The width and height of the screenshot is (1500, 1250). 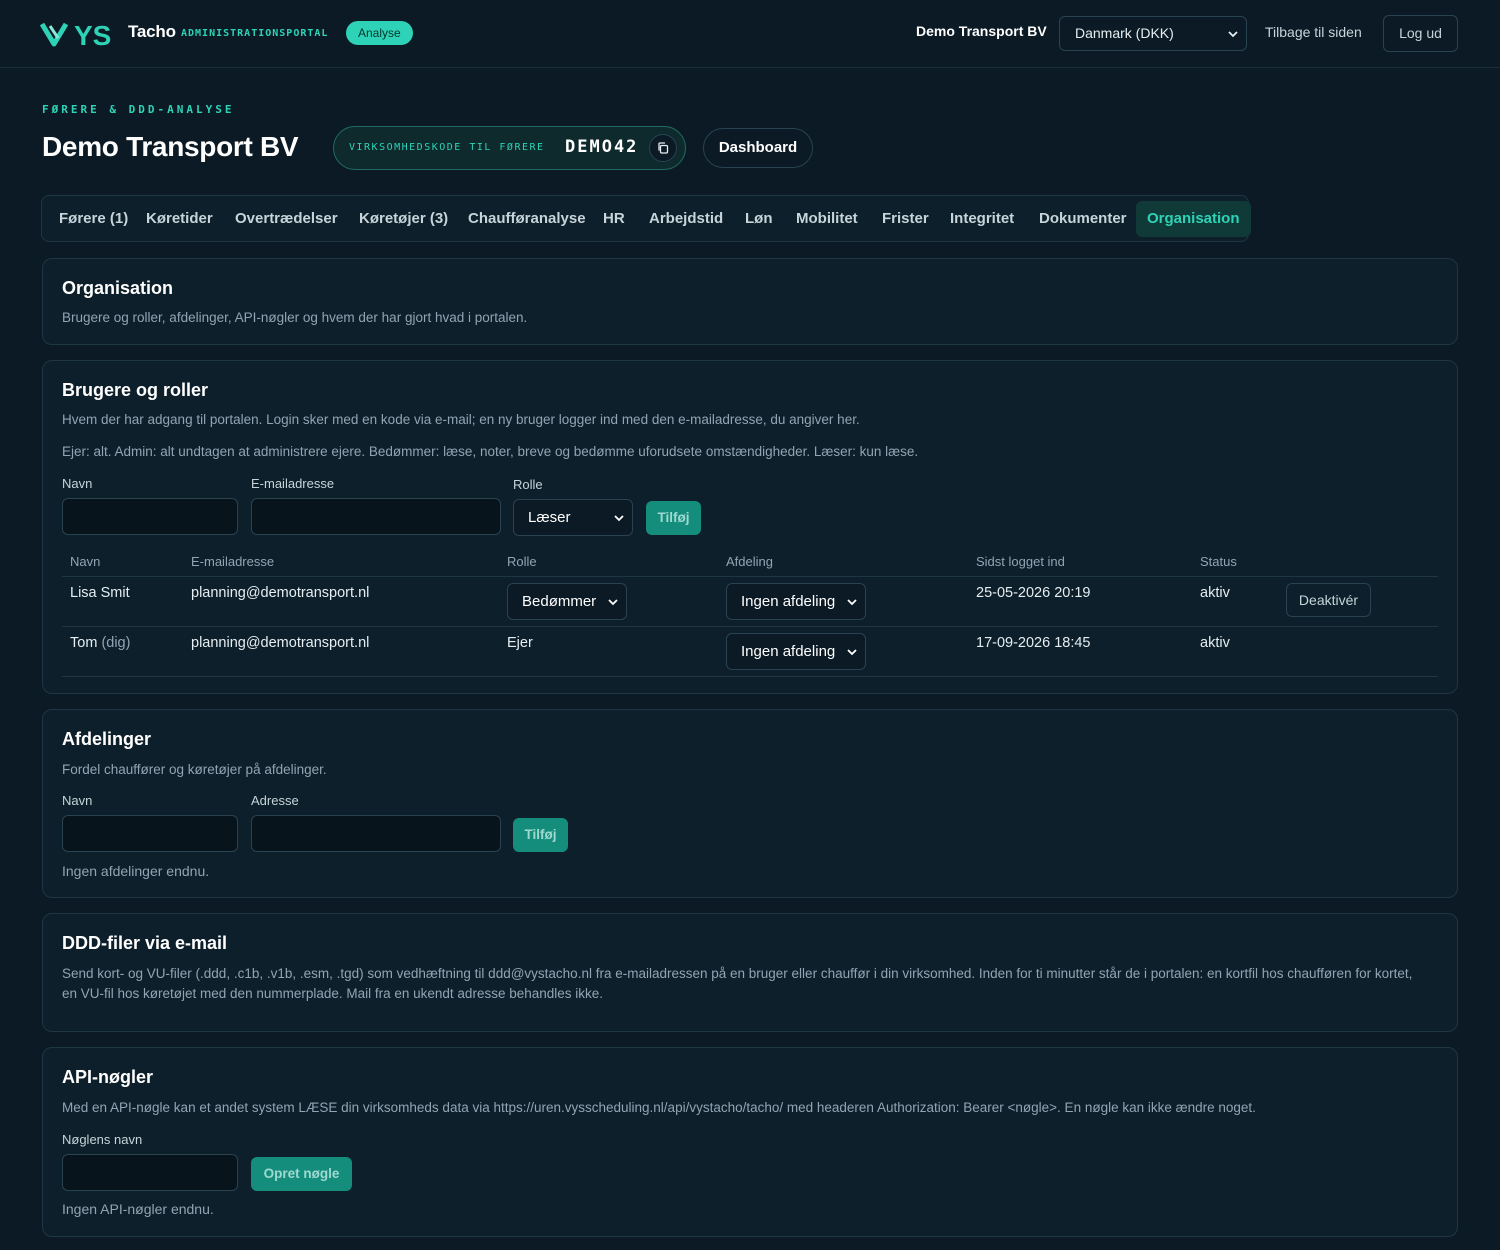 I want to click on user-row-1-email: planning@demotransport.nl, so click(x=280, y=593).